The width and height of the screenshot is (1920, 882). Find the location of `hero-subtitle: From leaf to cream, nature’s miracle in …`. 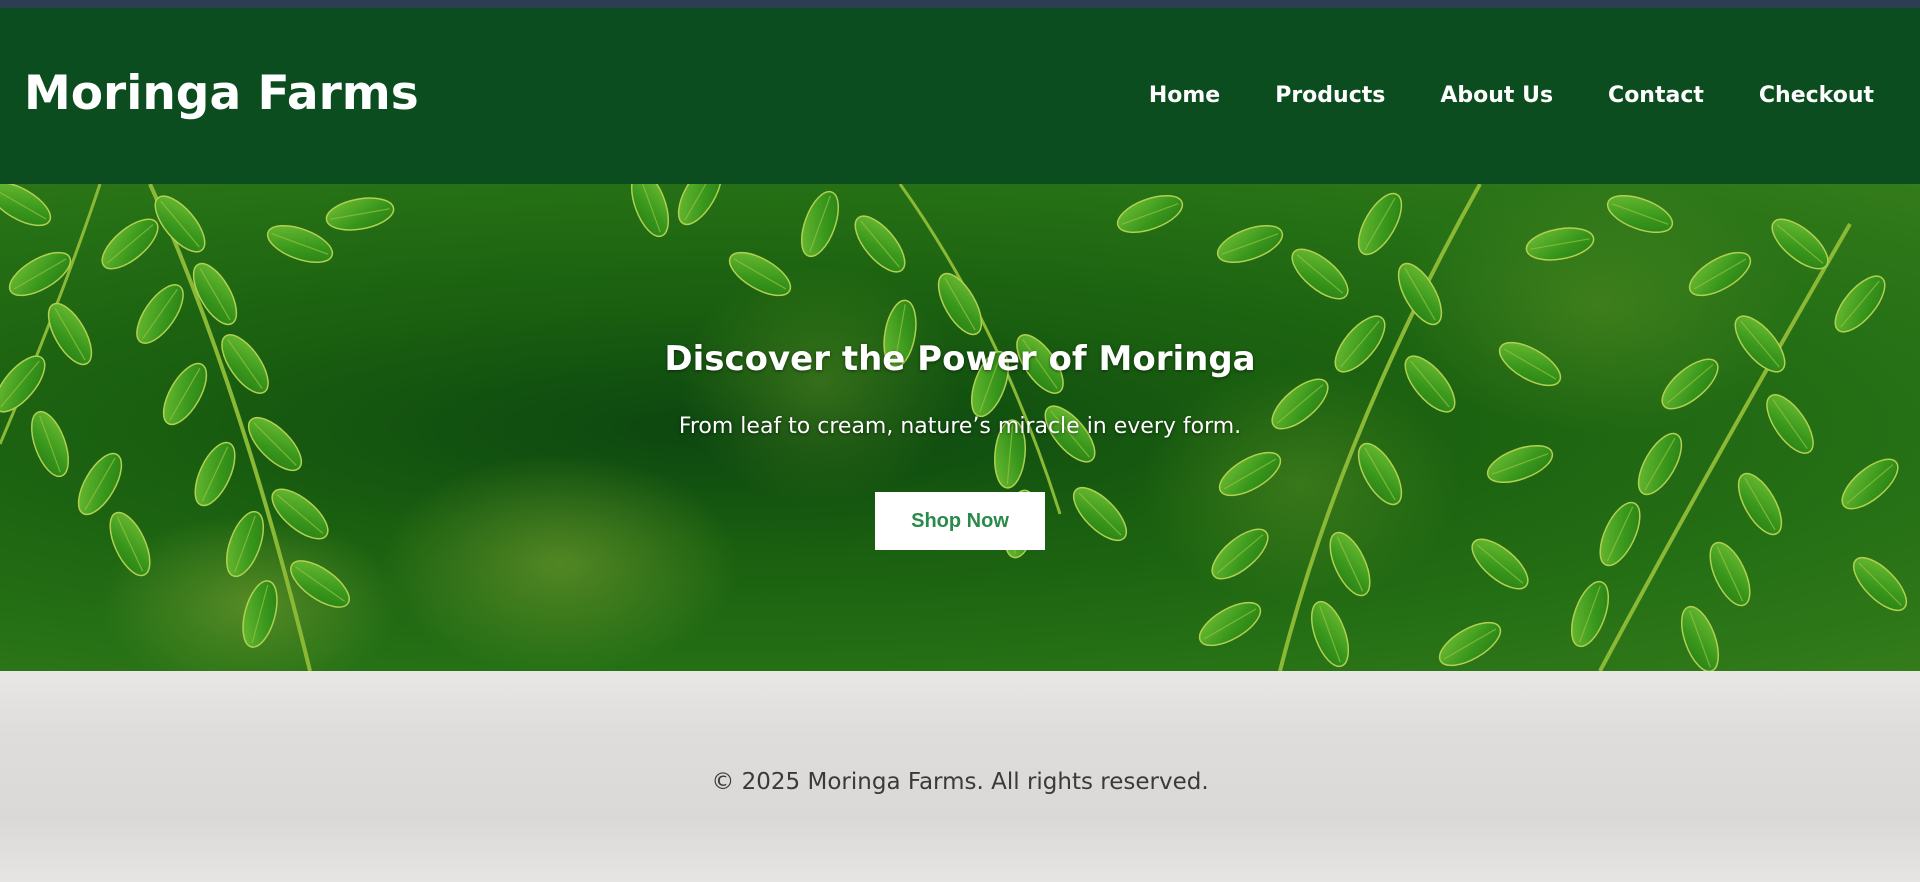

hero-subtitle: From leaf to cream, nature’s miracle in … is located at coordinates (960, 426).